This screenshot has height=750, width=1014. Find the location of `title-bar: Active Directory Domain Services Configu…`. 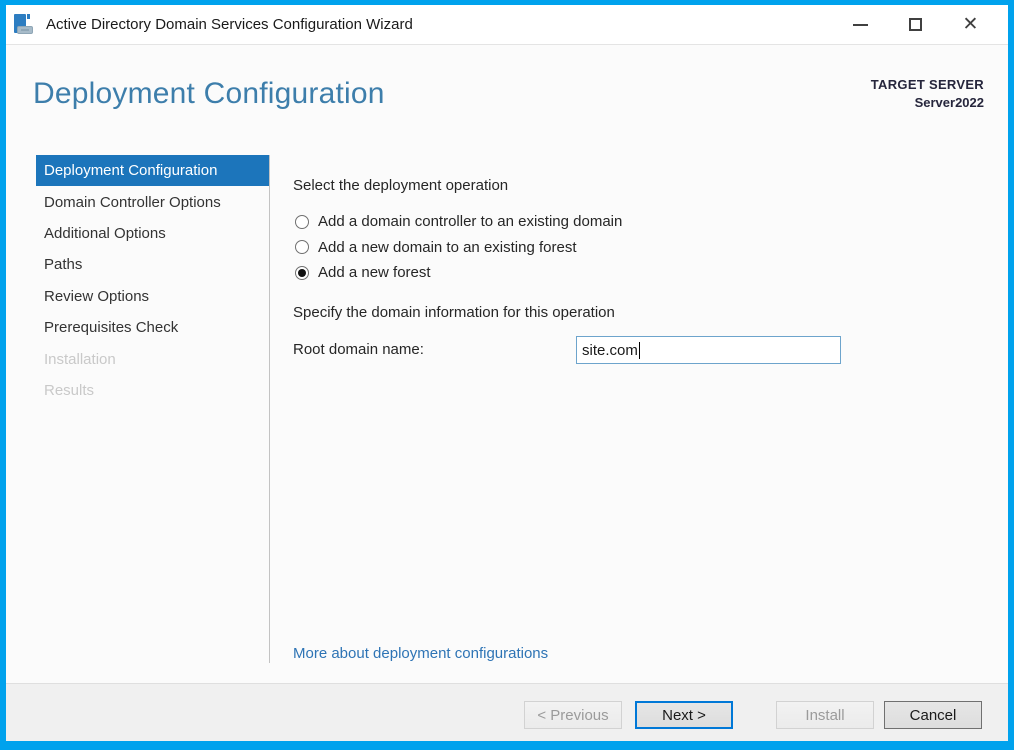

title-bar: Active Directory Domain Services Configu… is located at coordinates (507, 25).